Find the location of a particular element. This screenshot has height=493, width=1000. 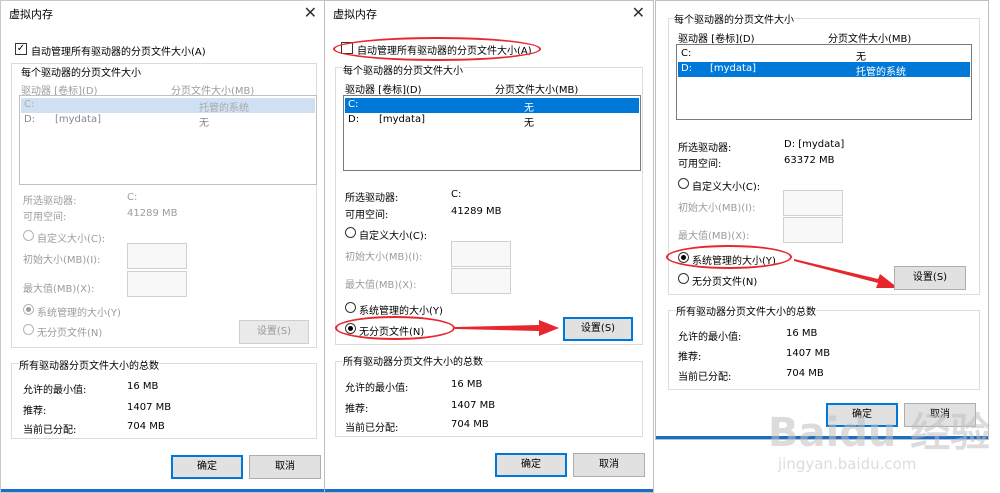

free-space-value: 63372 MB is located at coordinates (809, 160).